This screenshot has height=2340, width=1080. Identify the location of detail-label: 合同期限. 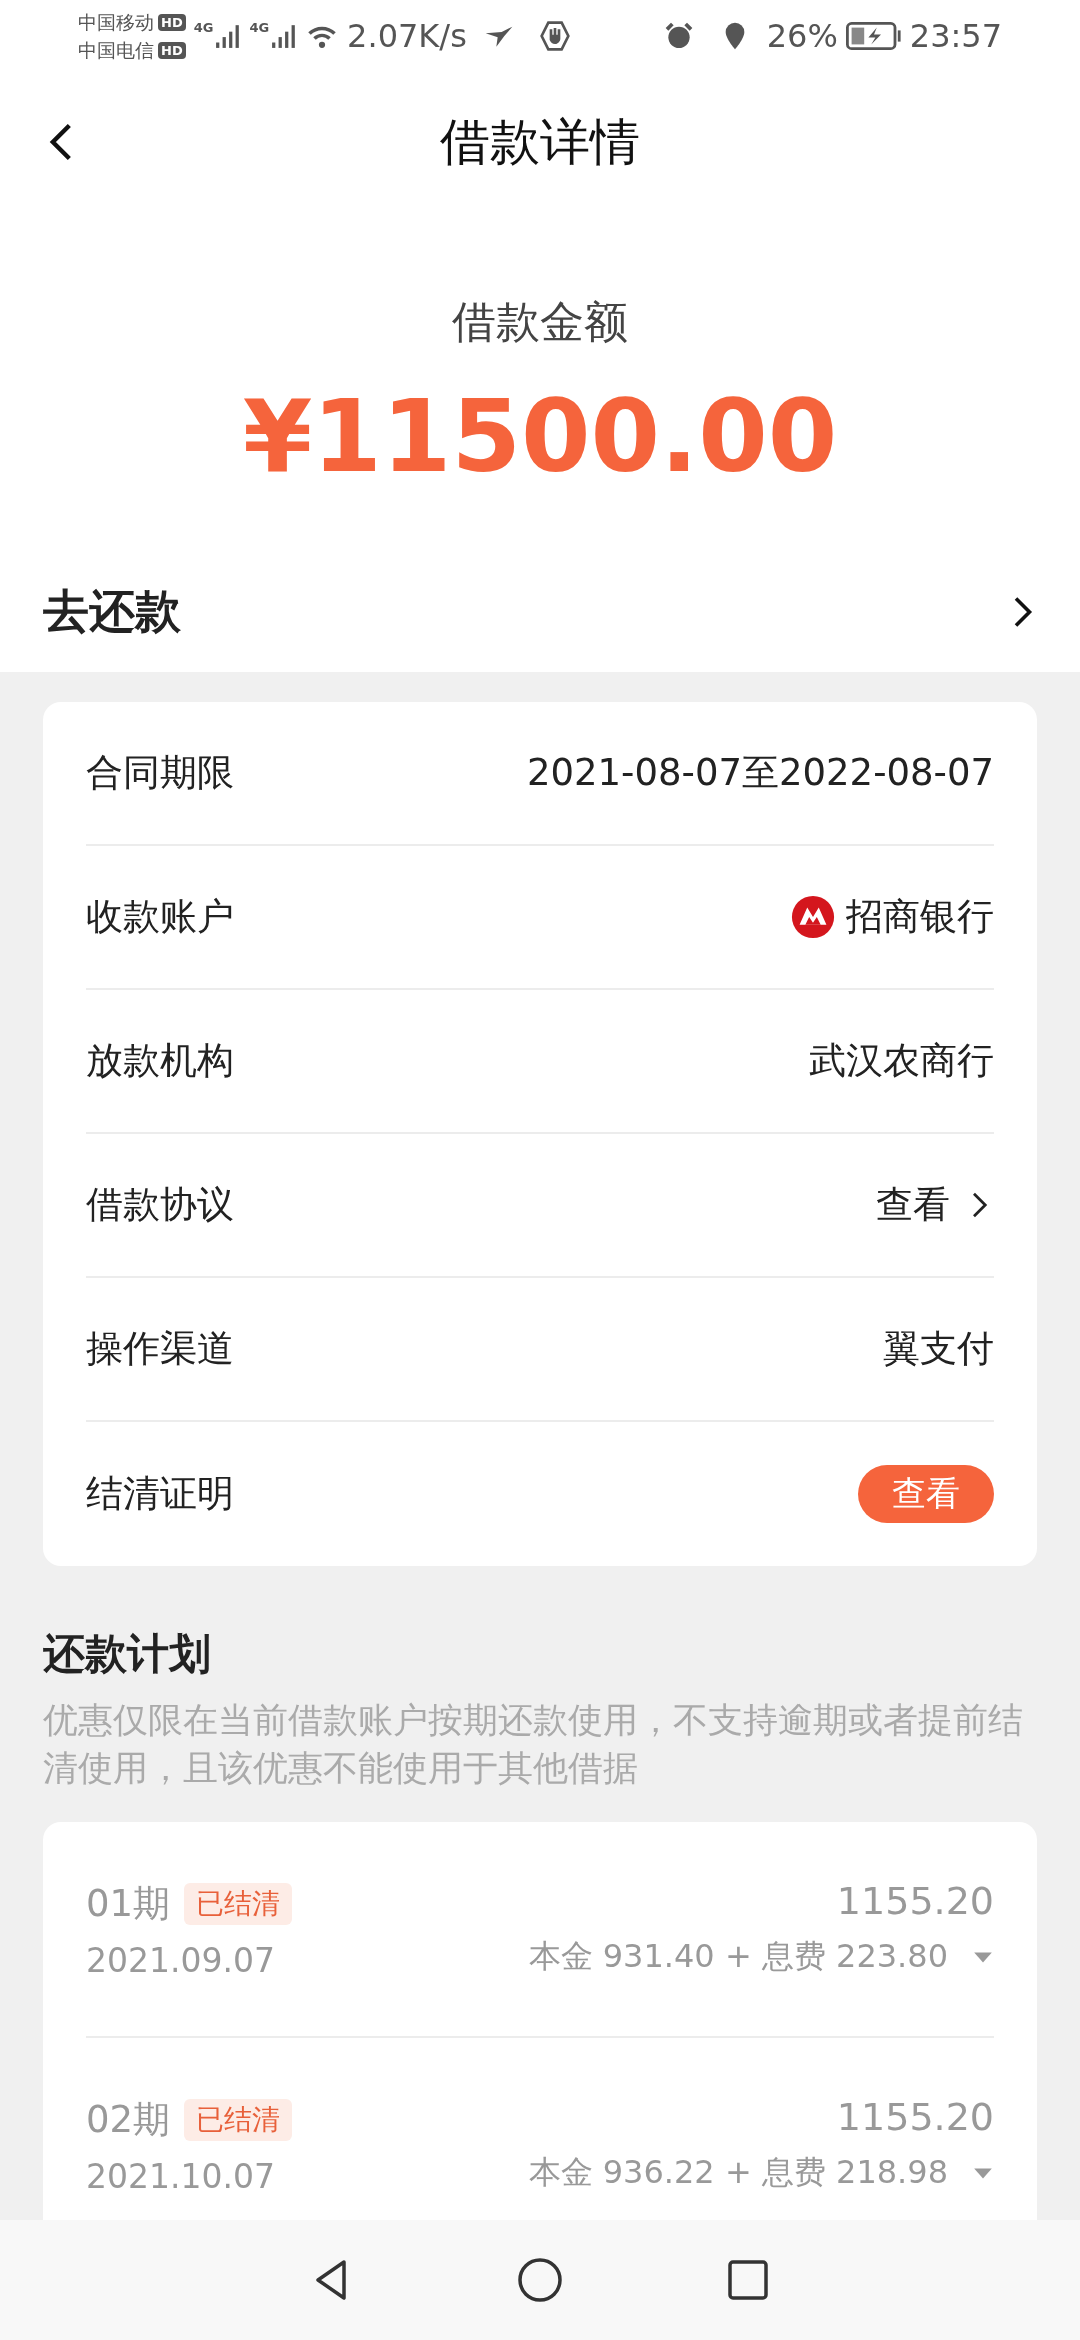
(160, 773).